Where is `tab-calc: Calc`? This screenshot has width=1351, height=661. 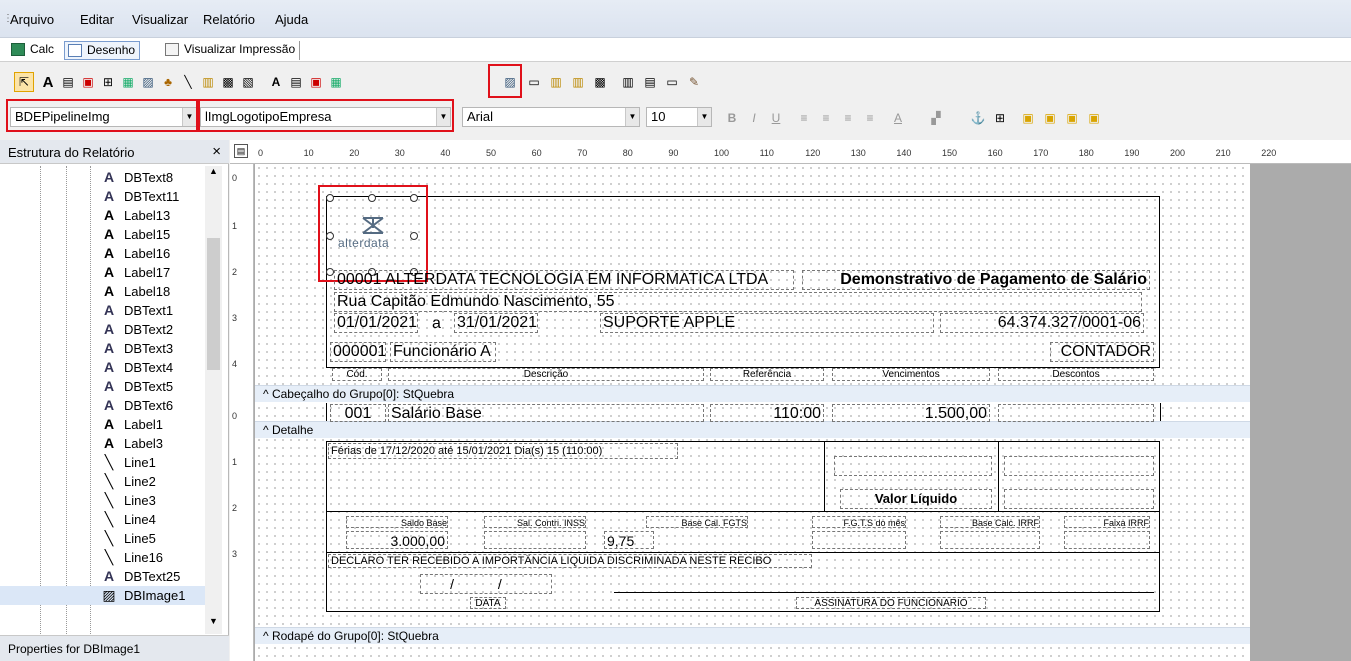 tab-calc: Calc is located at coordinates (33, 50).